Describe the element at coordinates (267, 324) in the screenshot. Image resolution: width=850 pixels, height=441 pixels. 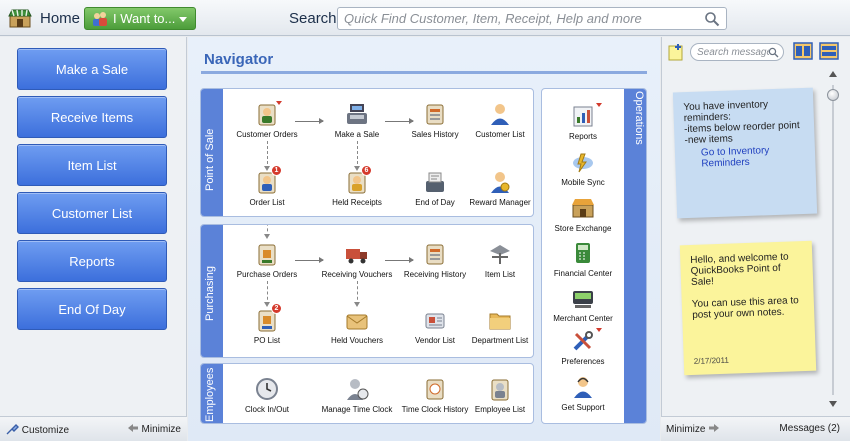
I see `po-list-item: 2 PO List` at that location.